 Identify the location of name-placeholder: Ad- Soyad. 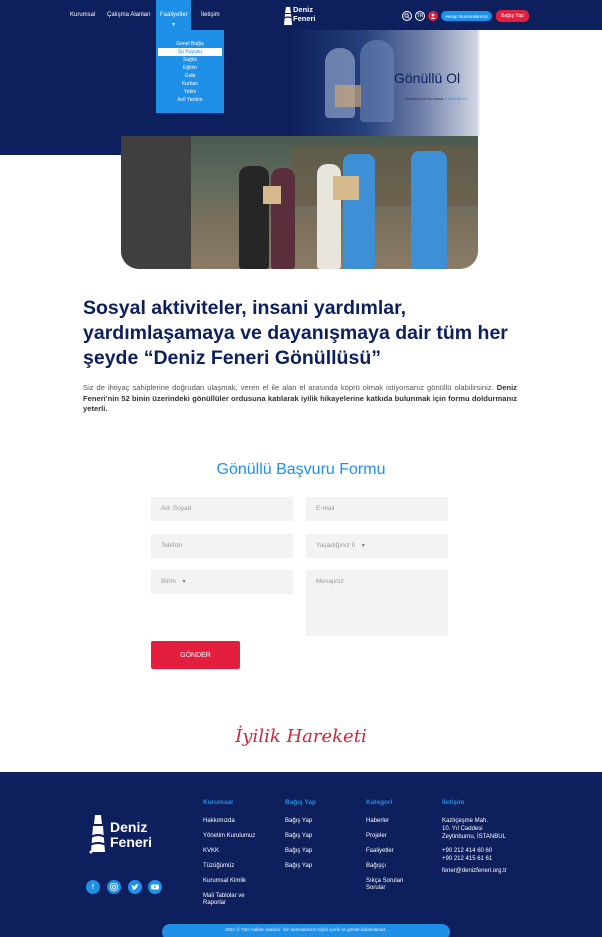
(176, 508).